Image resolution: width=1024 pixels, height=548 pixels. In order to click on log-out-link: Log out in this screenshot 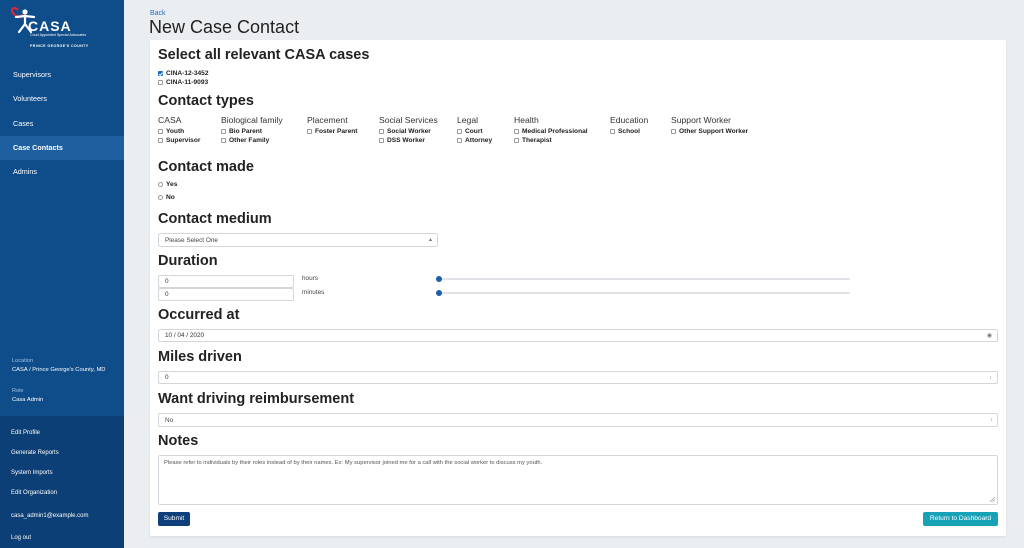, I will do `click(21, 538)`.